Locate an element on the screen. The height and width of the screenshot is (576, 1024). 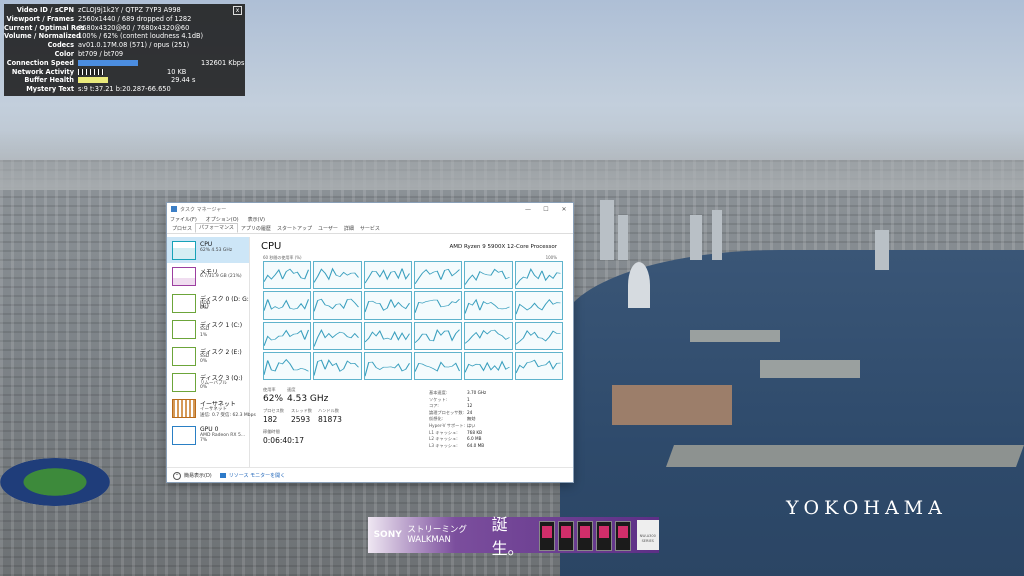
gpu-mini-graph is located at coordinates (184, 435).